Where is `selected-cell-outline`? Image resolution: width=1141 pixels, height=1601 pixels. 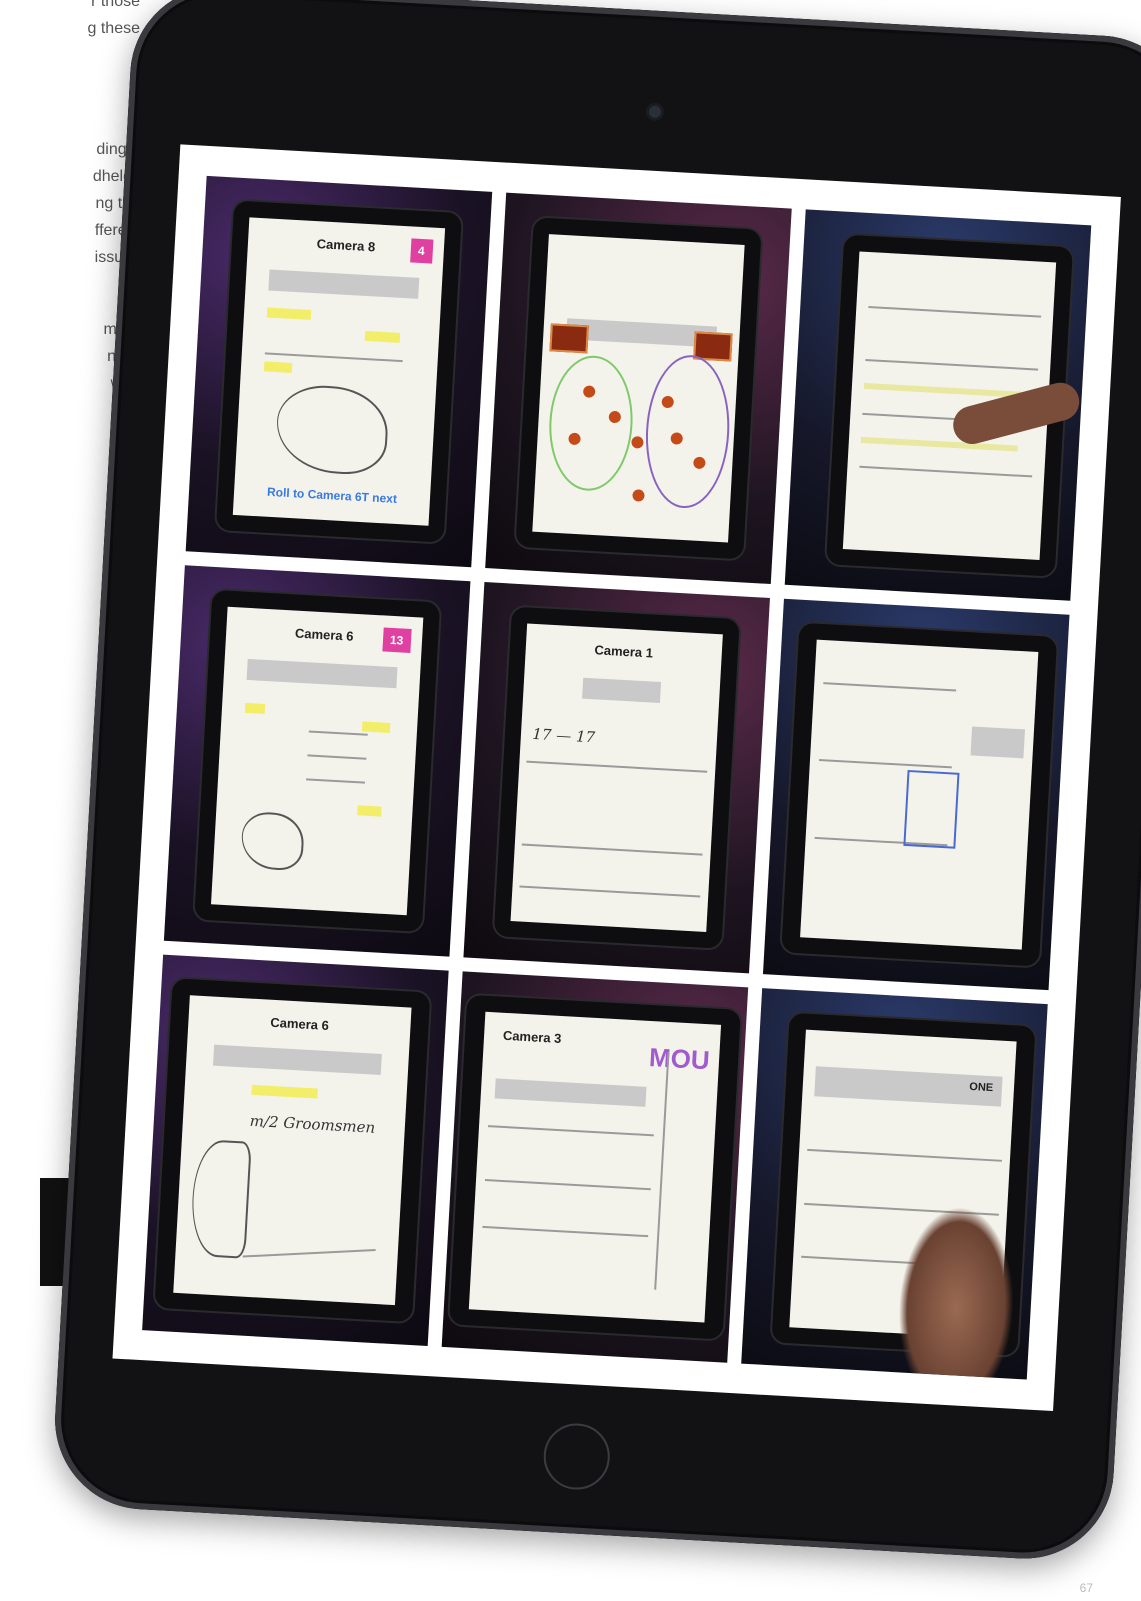 selected-cell-outline is located at coordinates (931, 809).